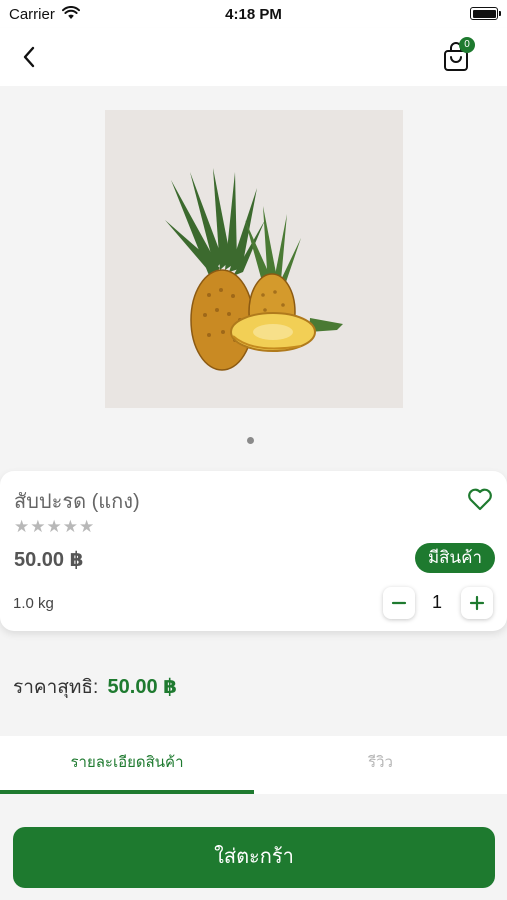 This screenshot has width=507, height=900. What do you see at coordinates (254, 857) in the screenshot?
I see `add-to-cart-button: ใส่ตะกร้า` at bounding box center [254, 857].